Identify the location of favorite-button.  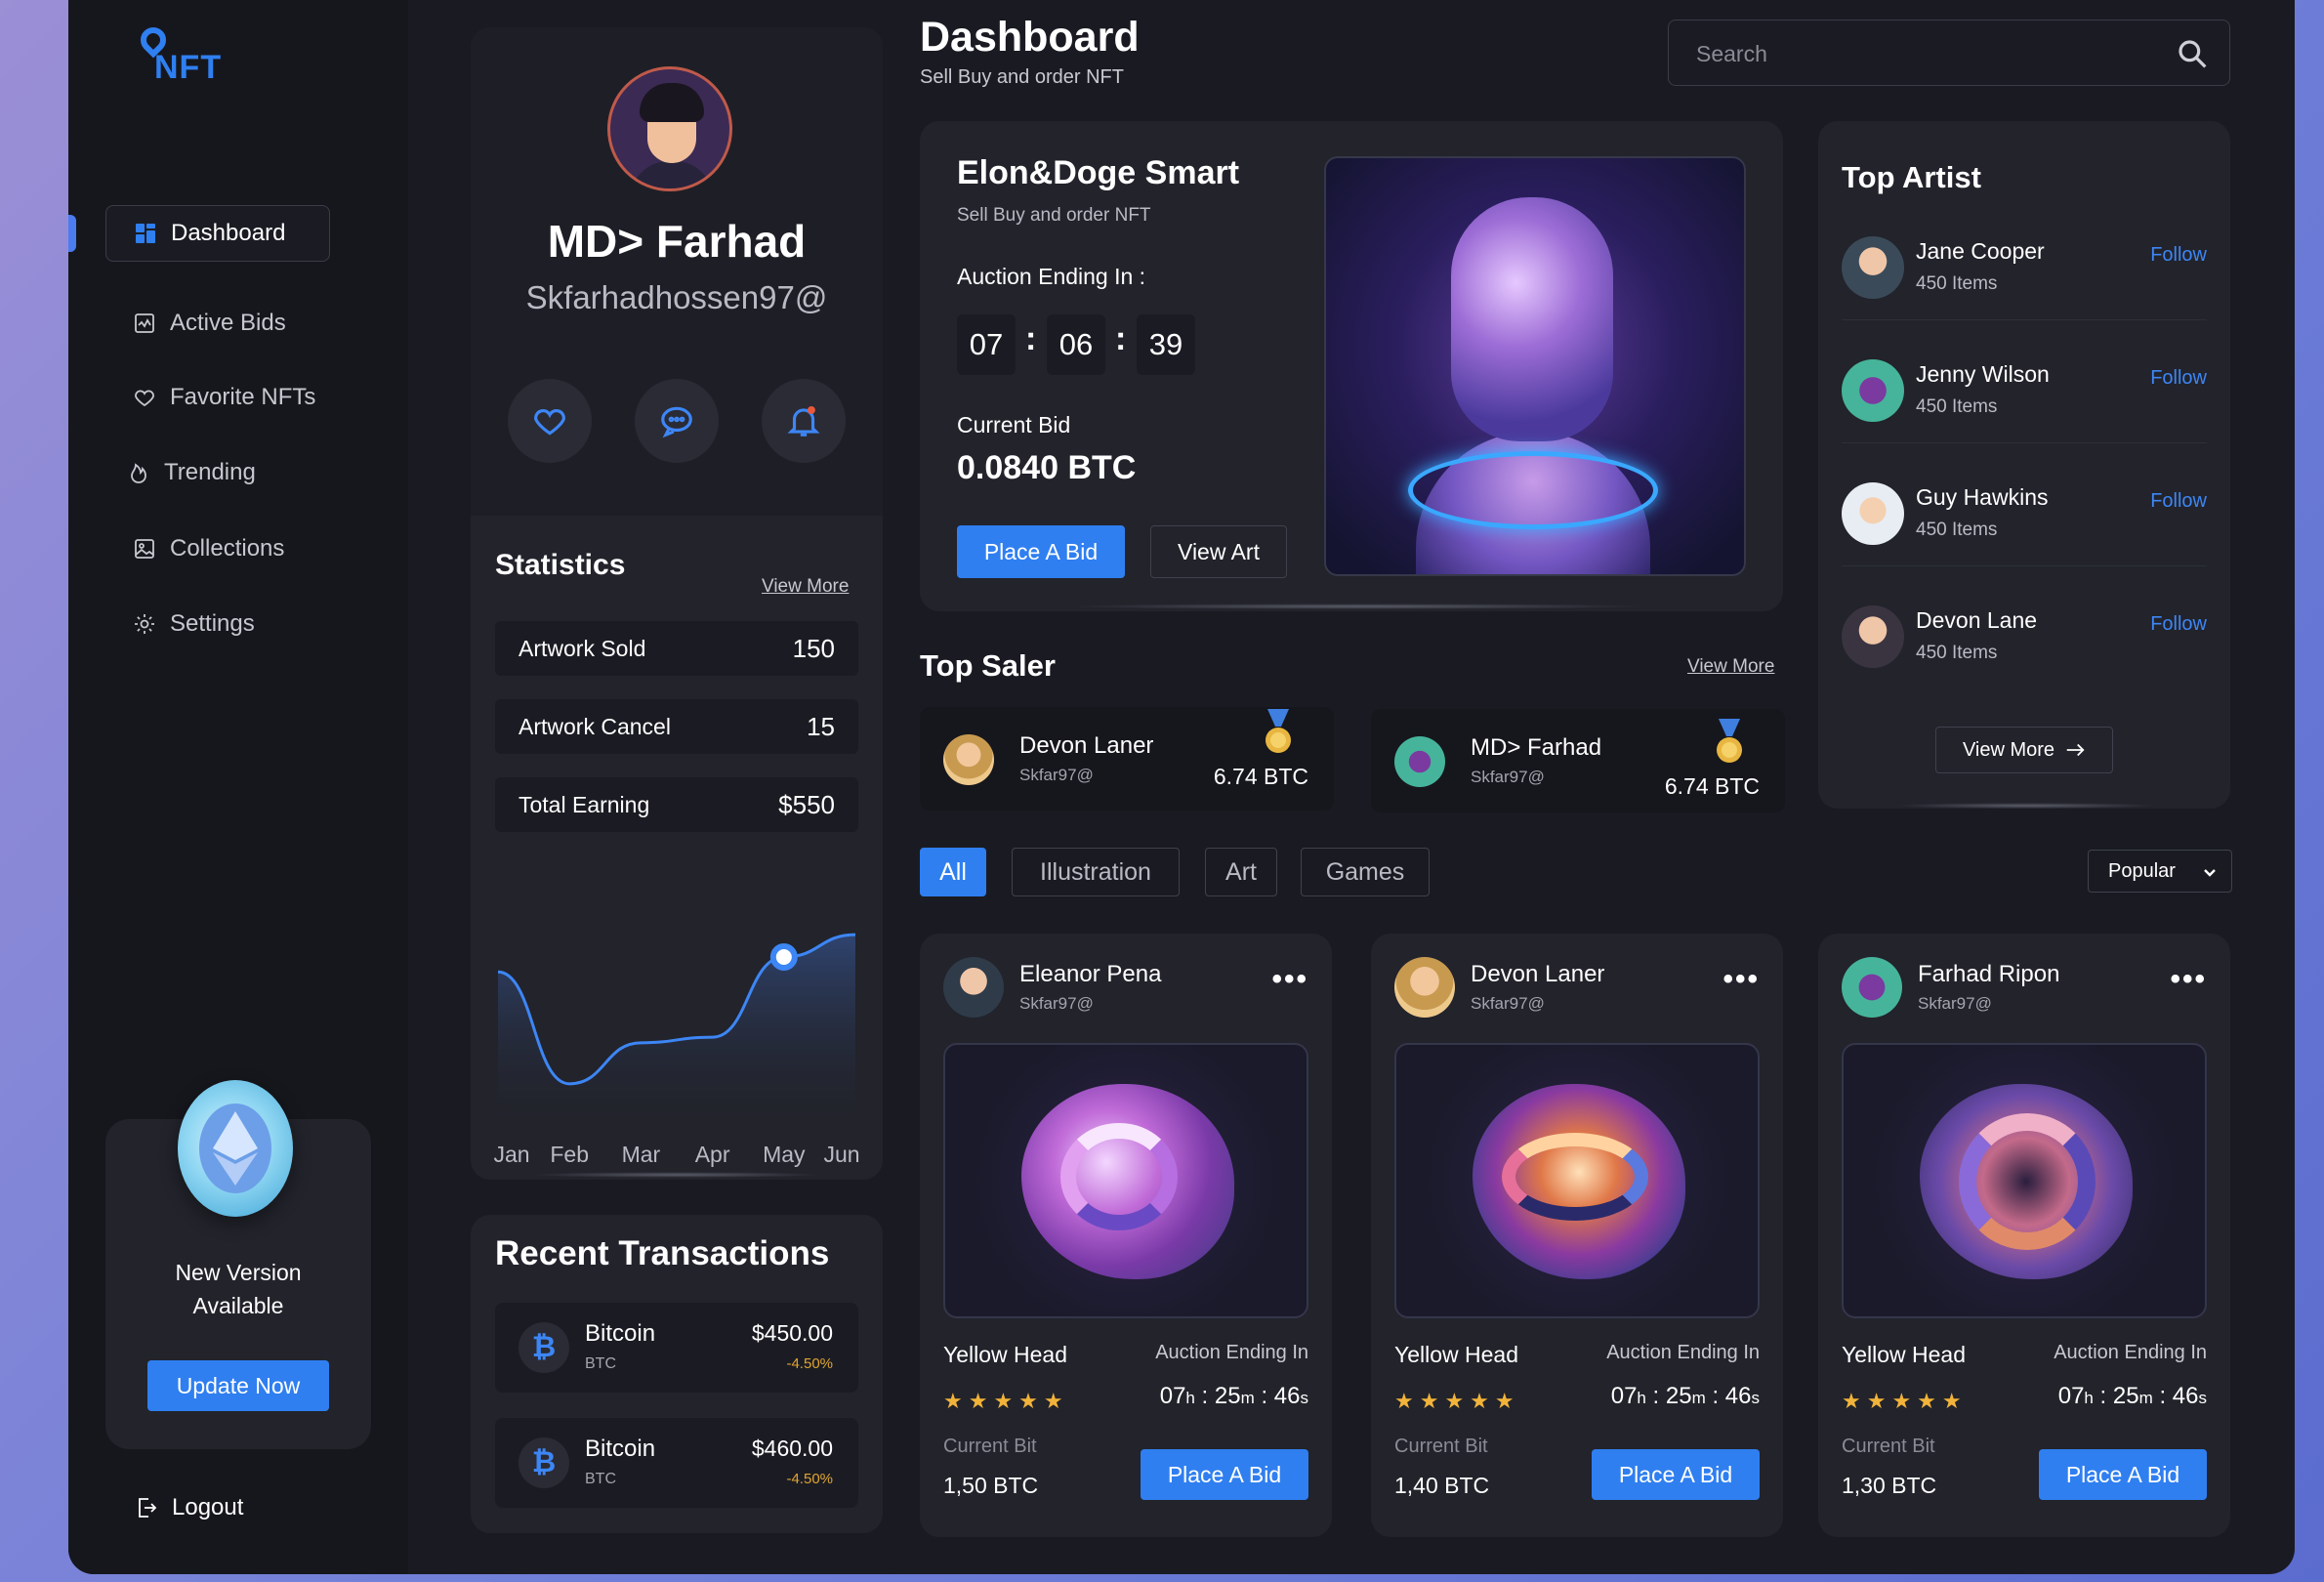
(550, 421).